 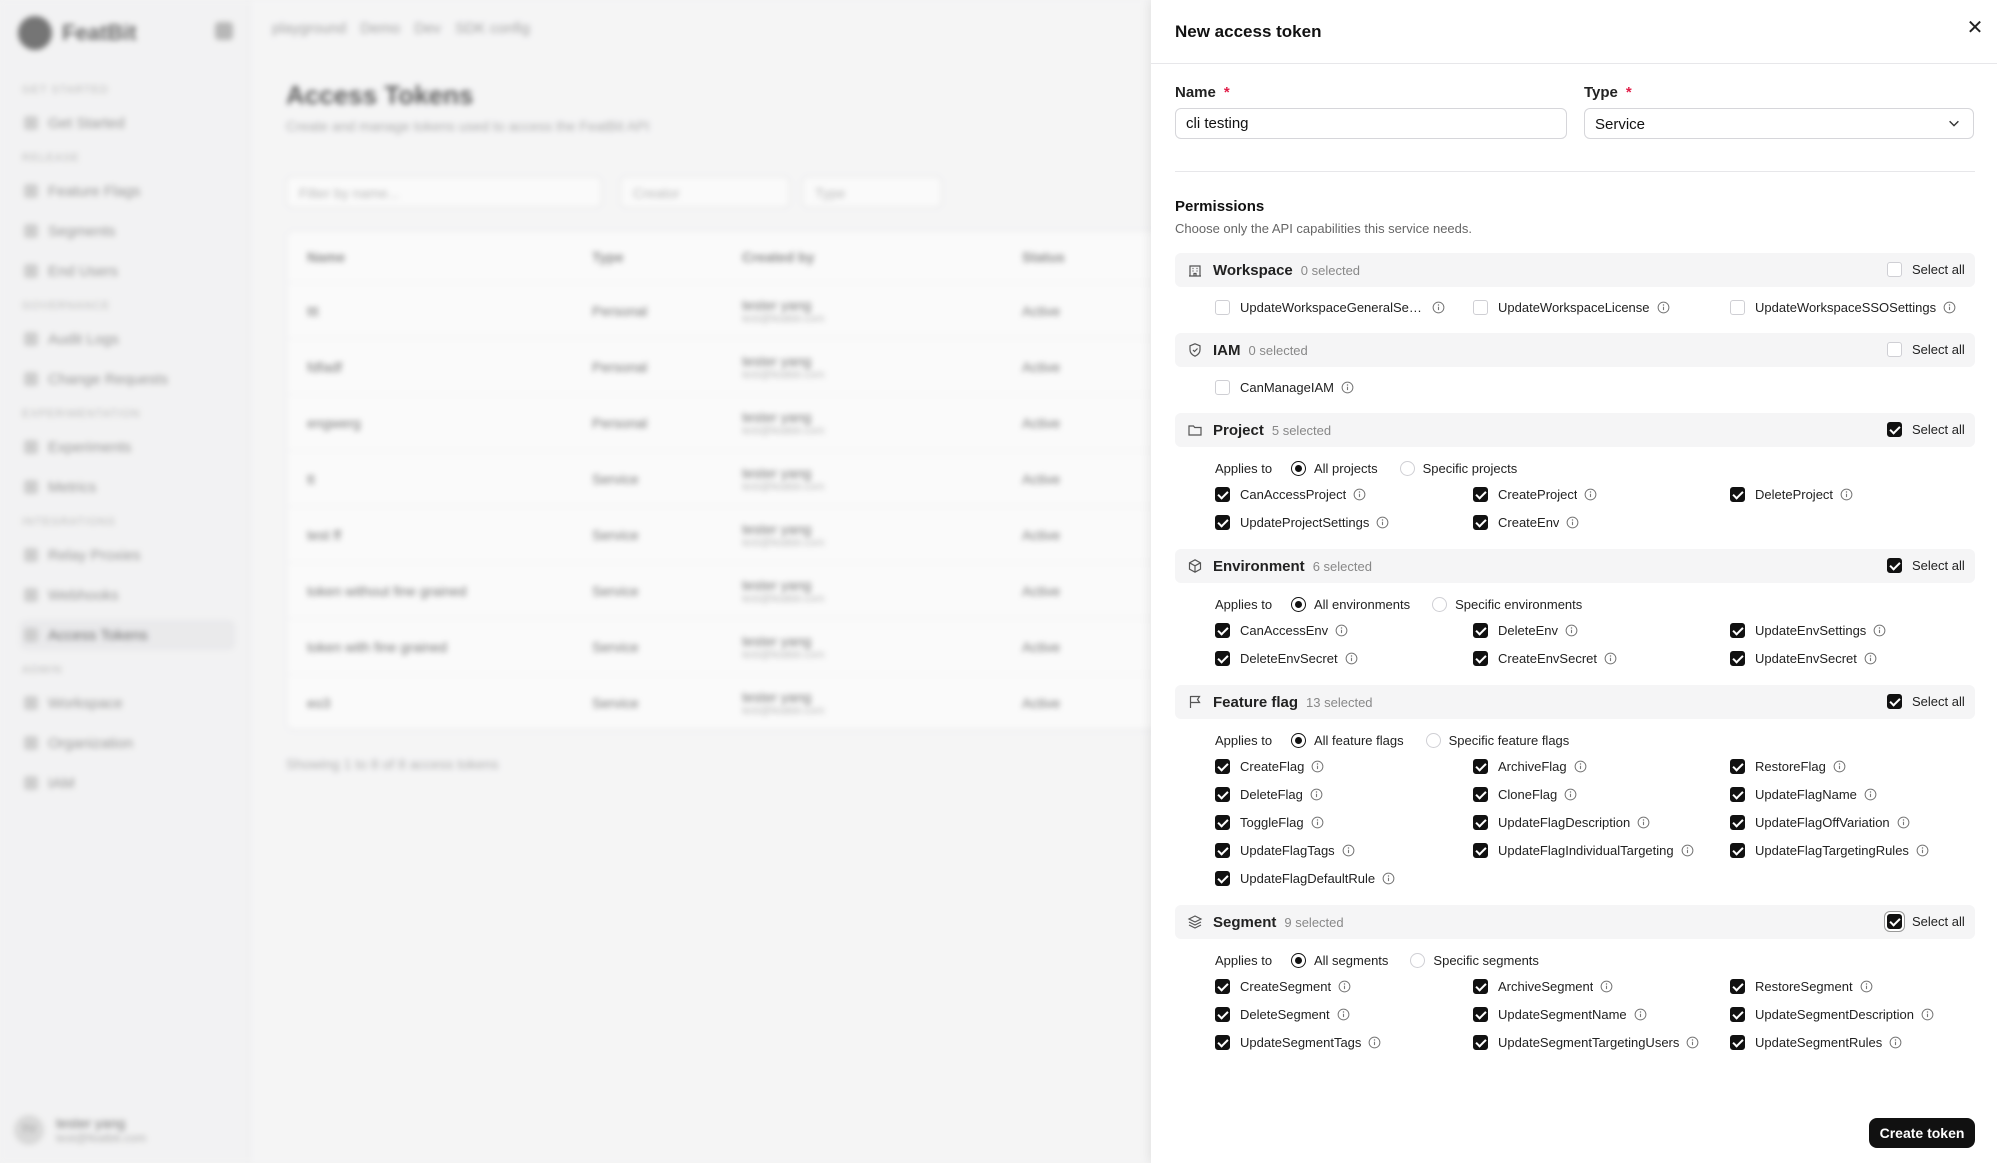 What do you see at coordinates (1347, 740) in the screenshot?
I see `scope-all-radio: All feature flags` at bounding box center [1347, 740].